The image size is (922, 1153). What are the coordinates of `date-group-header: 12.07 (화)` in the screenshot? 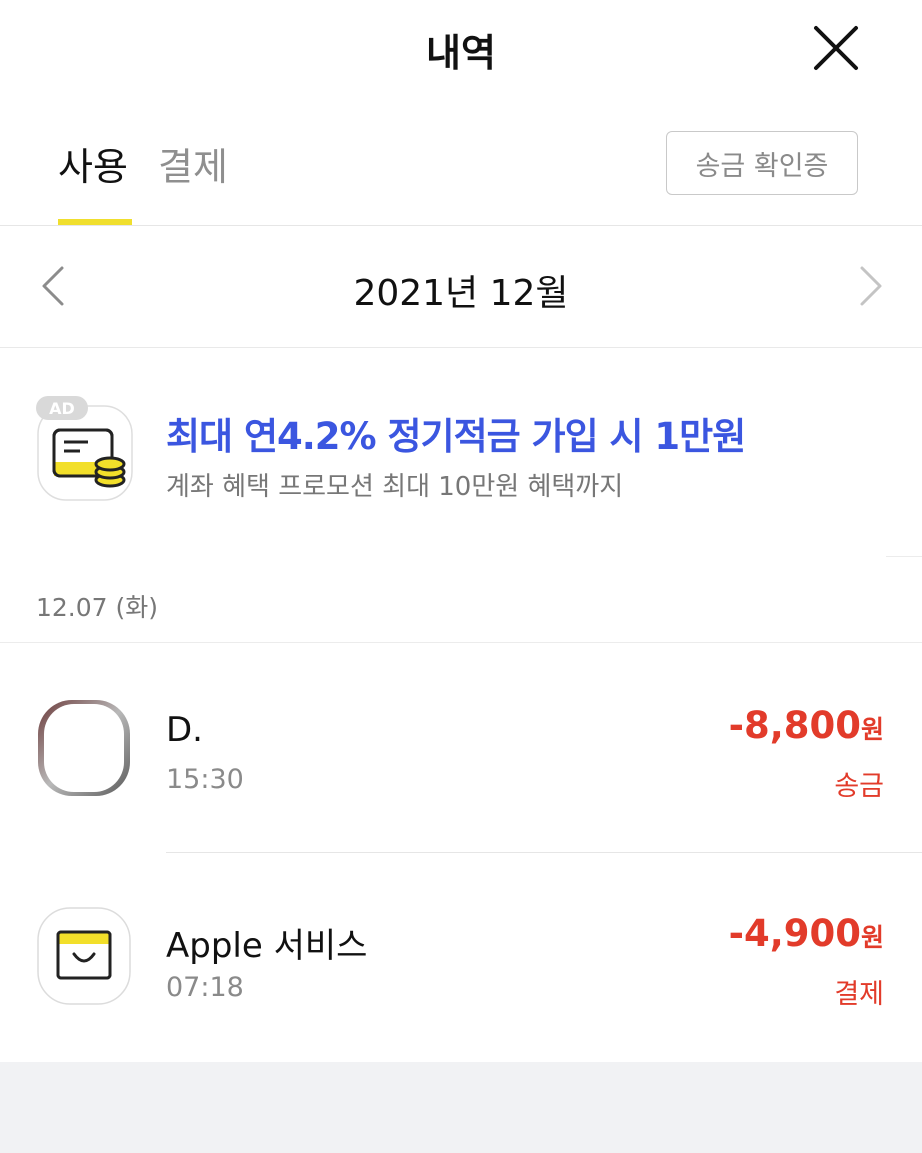 It's located at (97, 607).